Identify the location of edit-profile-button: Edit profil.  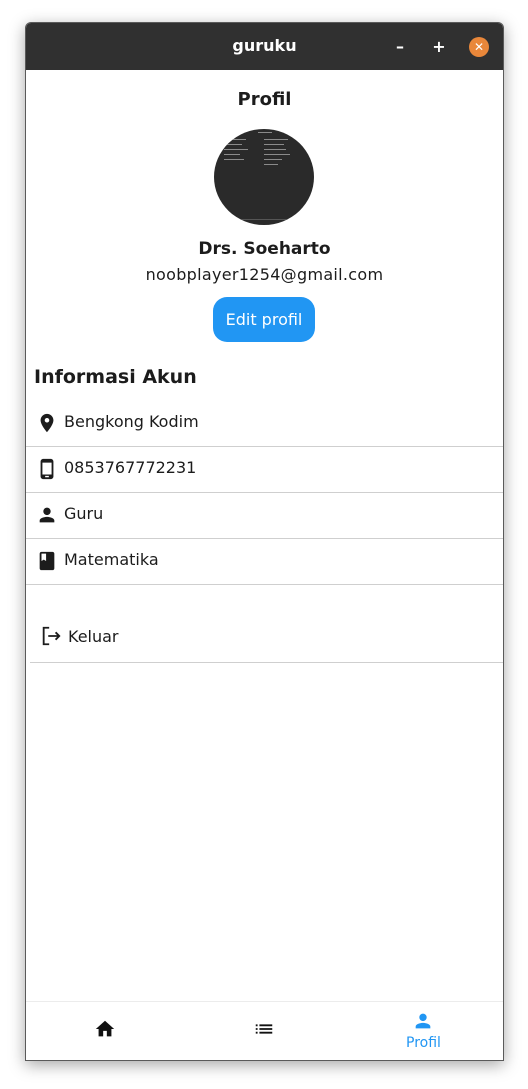
(264, 319).